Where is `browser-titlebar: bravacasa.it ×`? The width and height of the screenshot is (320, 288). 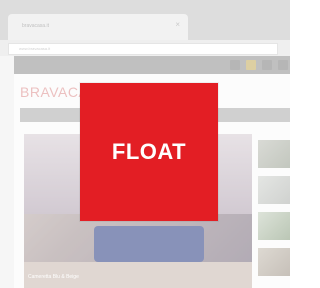 browser-titlebar: bravacasa.it × is located at coordinates (145, 20).